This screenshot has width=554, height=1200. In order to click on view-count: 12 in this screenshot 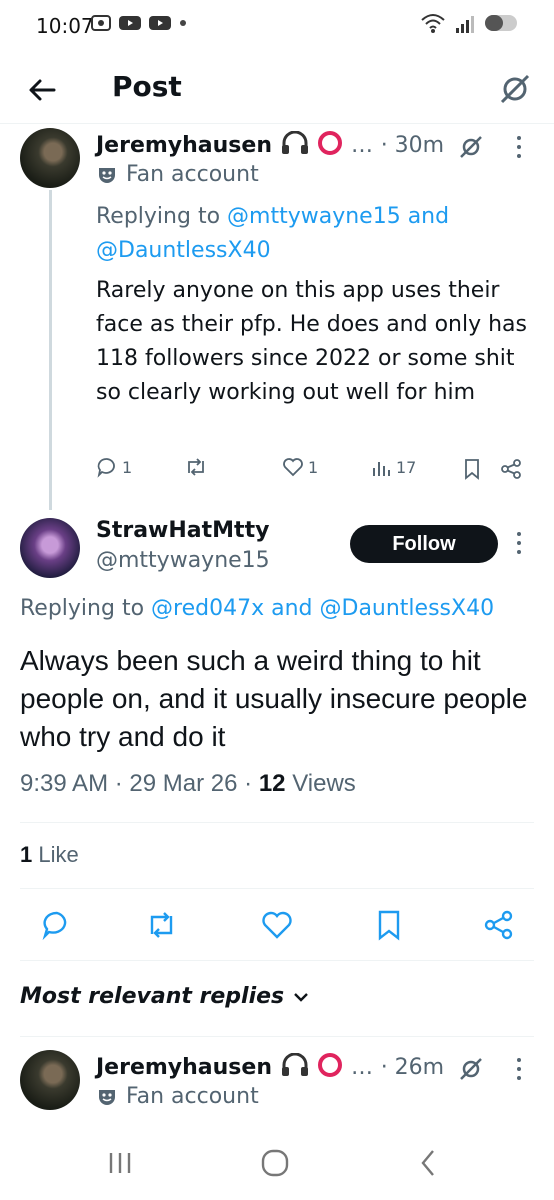, I will do `click(272, 783)`.